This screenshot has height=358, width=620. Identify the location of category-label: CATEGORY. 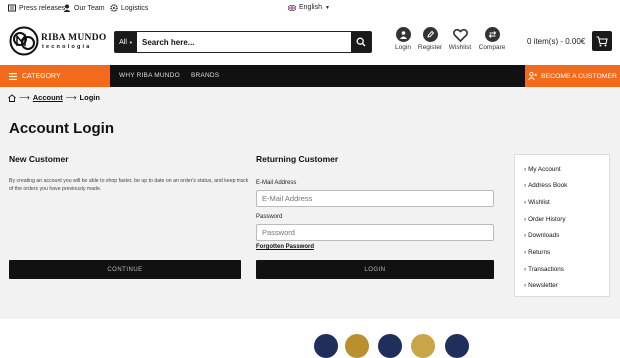
(41, 76).